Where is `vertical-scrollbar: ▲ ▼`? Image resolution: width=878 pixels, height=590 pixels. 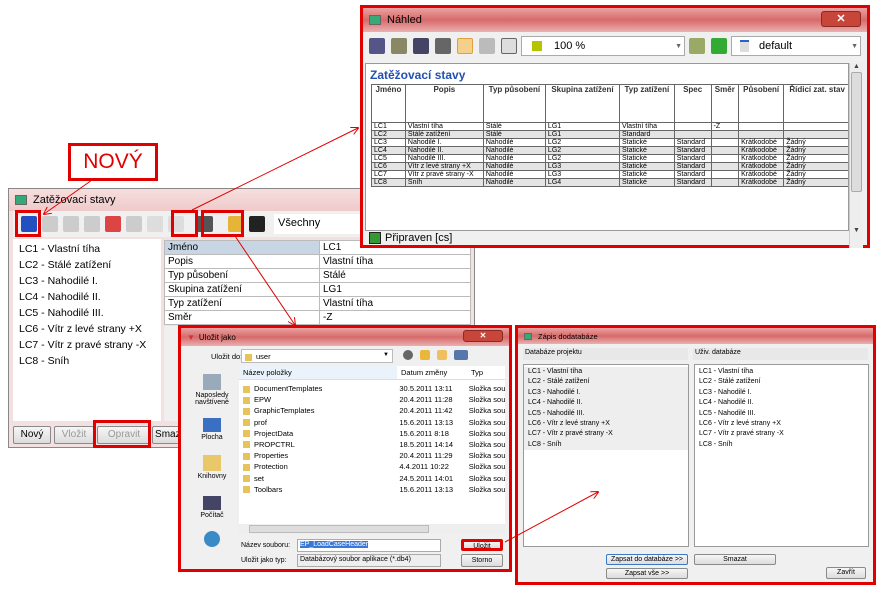 vertical-scrollbar: ▲ ▼ is located at coordinates (856, 155).